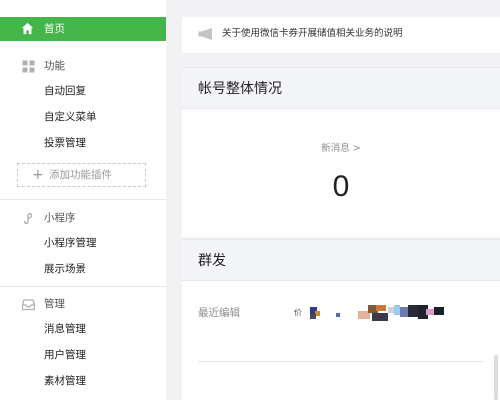 The image size is (500, 400). Describe the element at coordinates (28, 218) in the screenshot. I see `mini-program-icon` at that location.